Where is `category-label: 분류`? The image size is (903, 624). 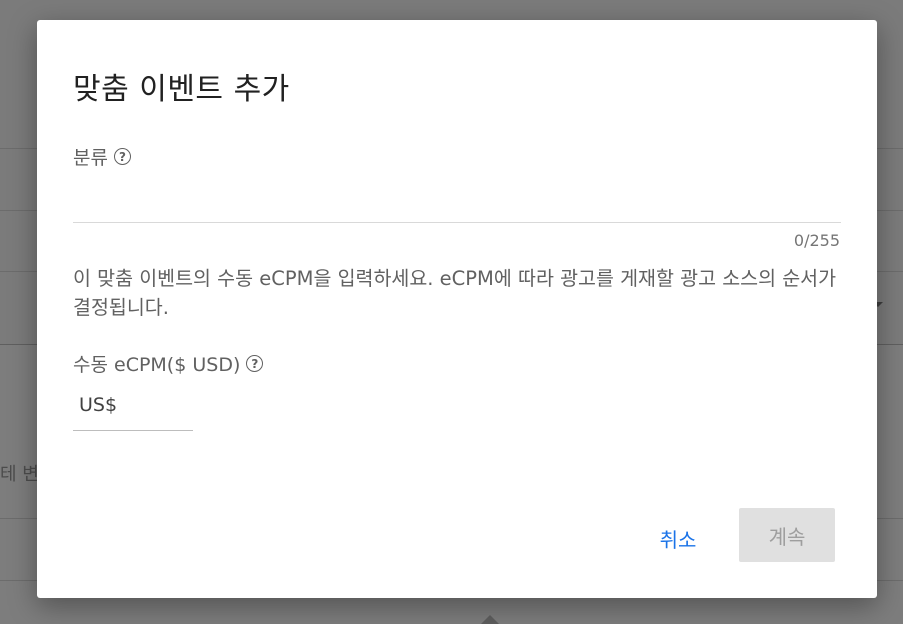
category-label: 분류 is located at coordinates (90, 158).